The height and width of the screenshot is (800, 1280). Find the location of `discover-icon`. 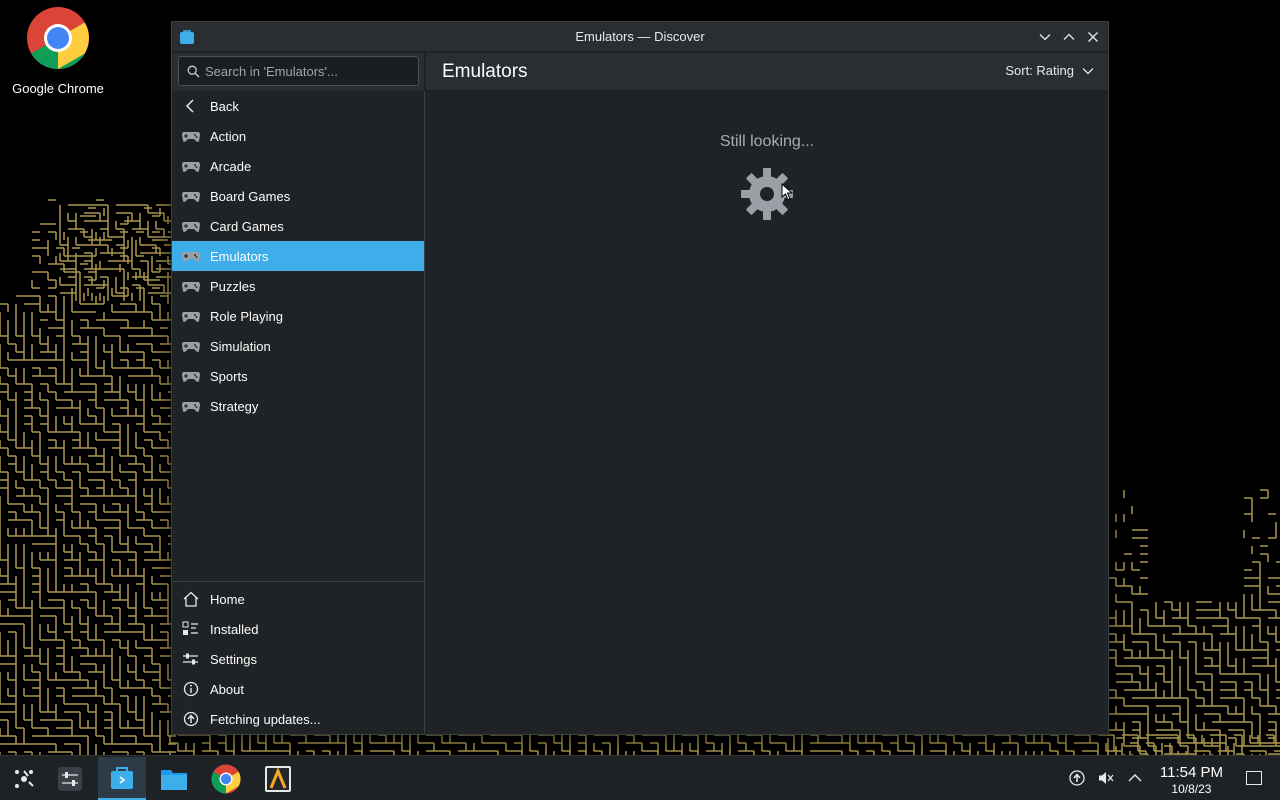

discover-icon is located at coordinates (122, 777).